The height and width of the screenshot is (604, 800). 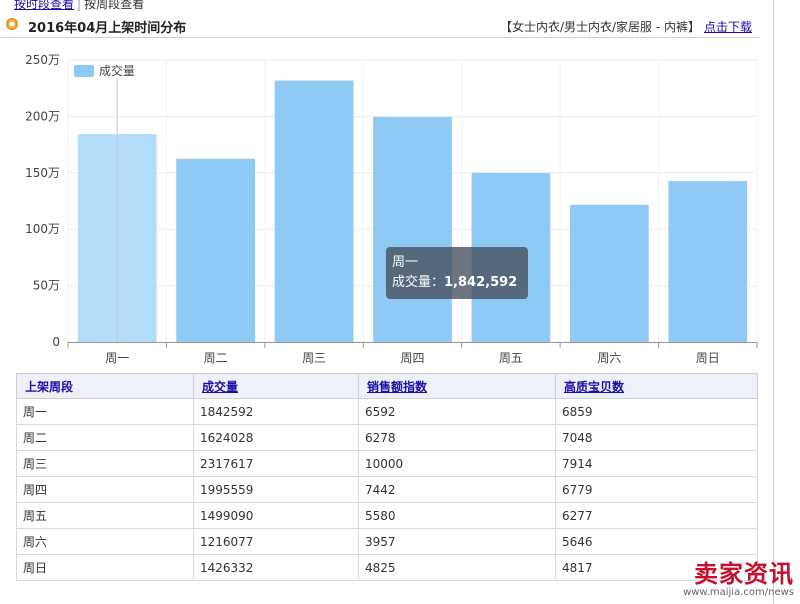 I want to click on table-cell: 1499090, so click(x=276, y=515).